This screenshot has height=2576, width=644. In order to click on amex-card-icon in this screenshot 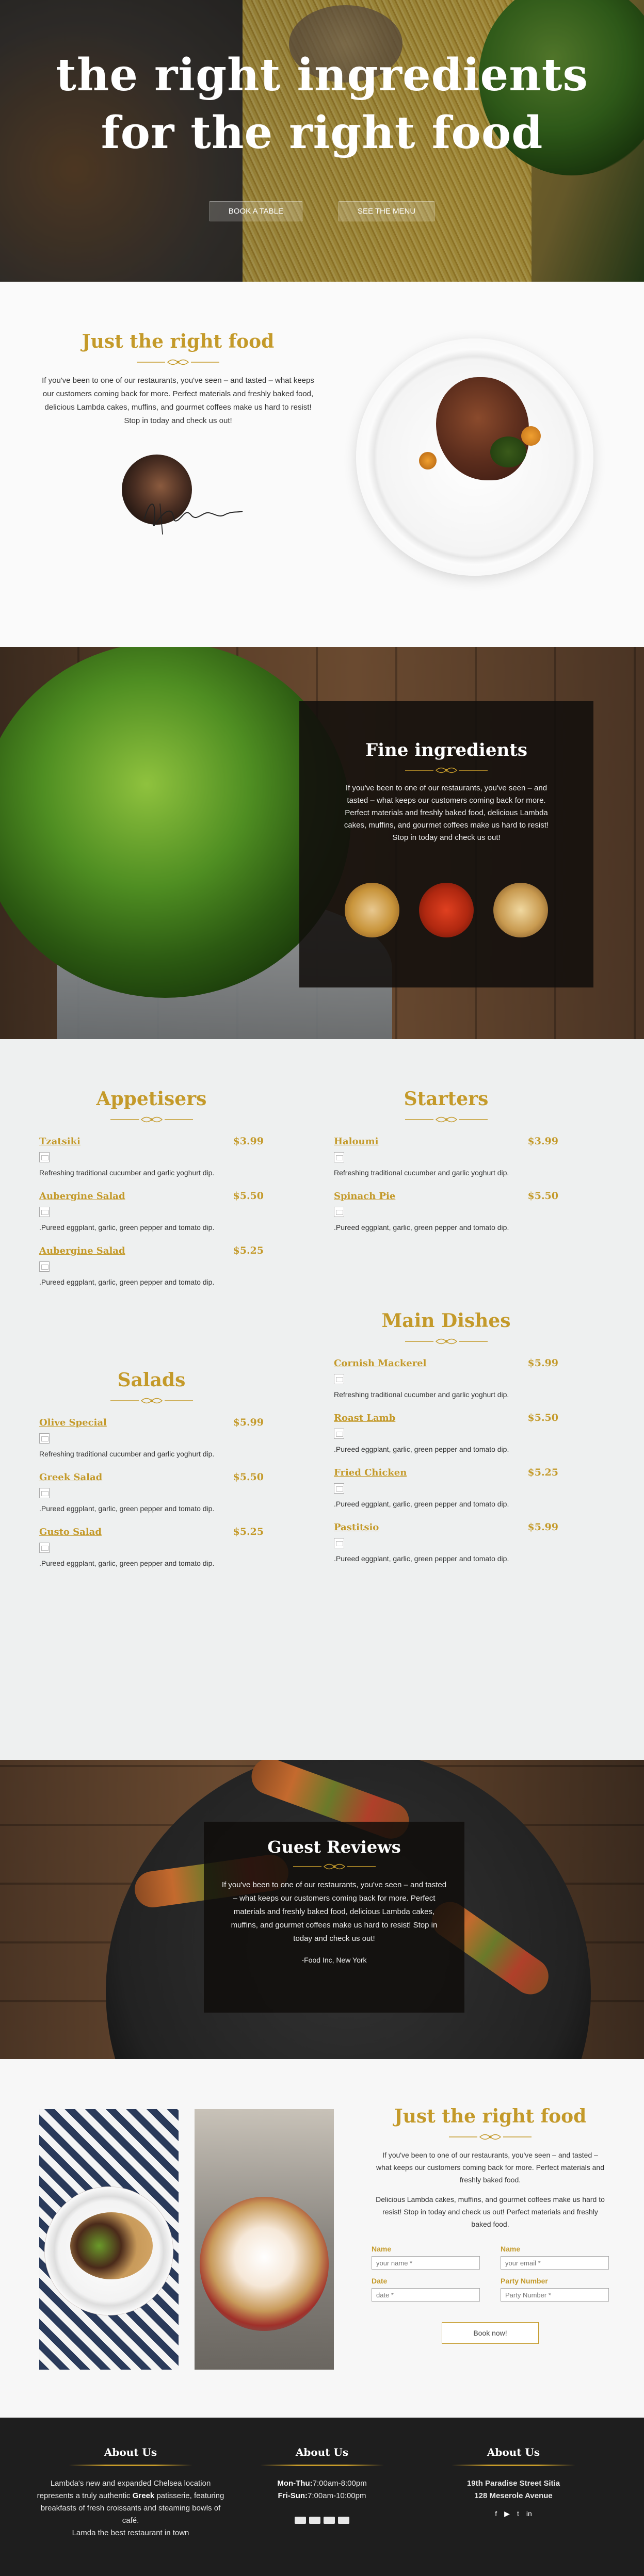, I will do `click(330, 2520)`.